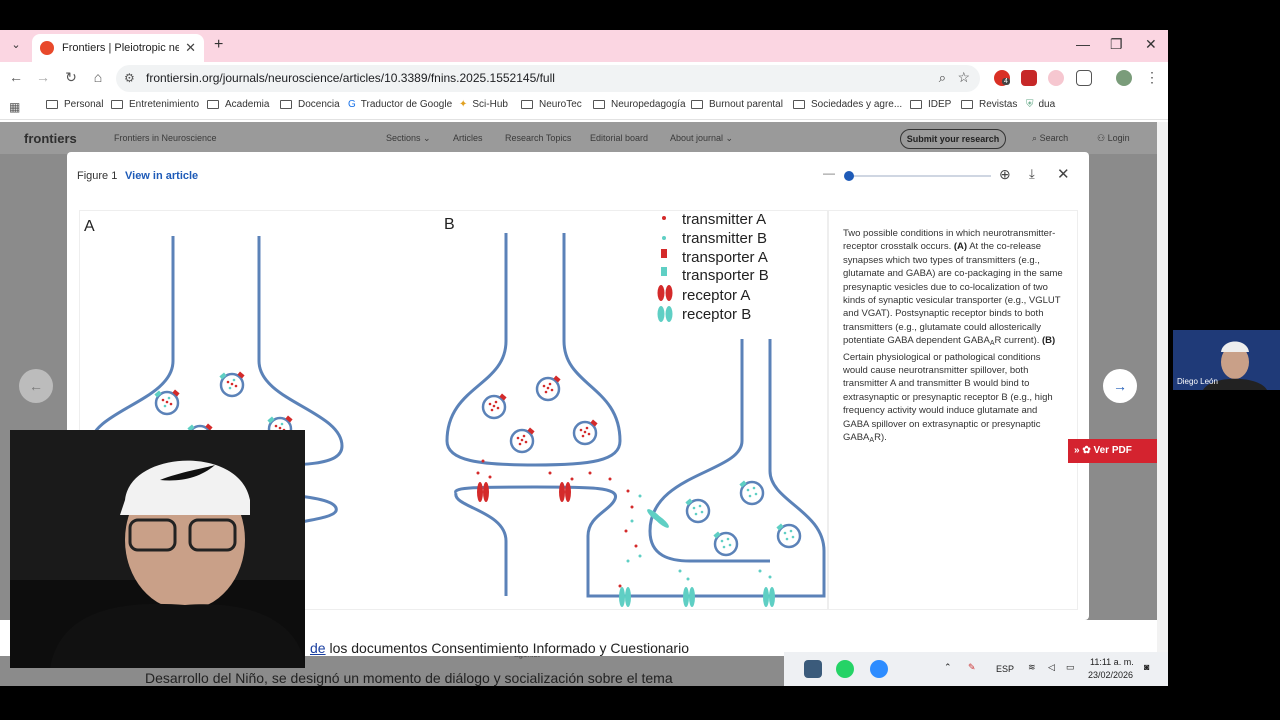  What do you see at coordinates (238, 104) in the screenshot?
I see `bookmark-academia: Academia` at bounding box center [238, 104].